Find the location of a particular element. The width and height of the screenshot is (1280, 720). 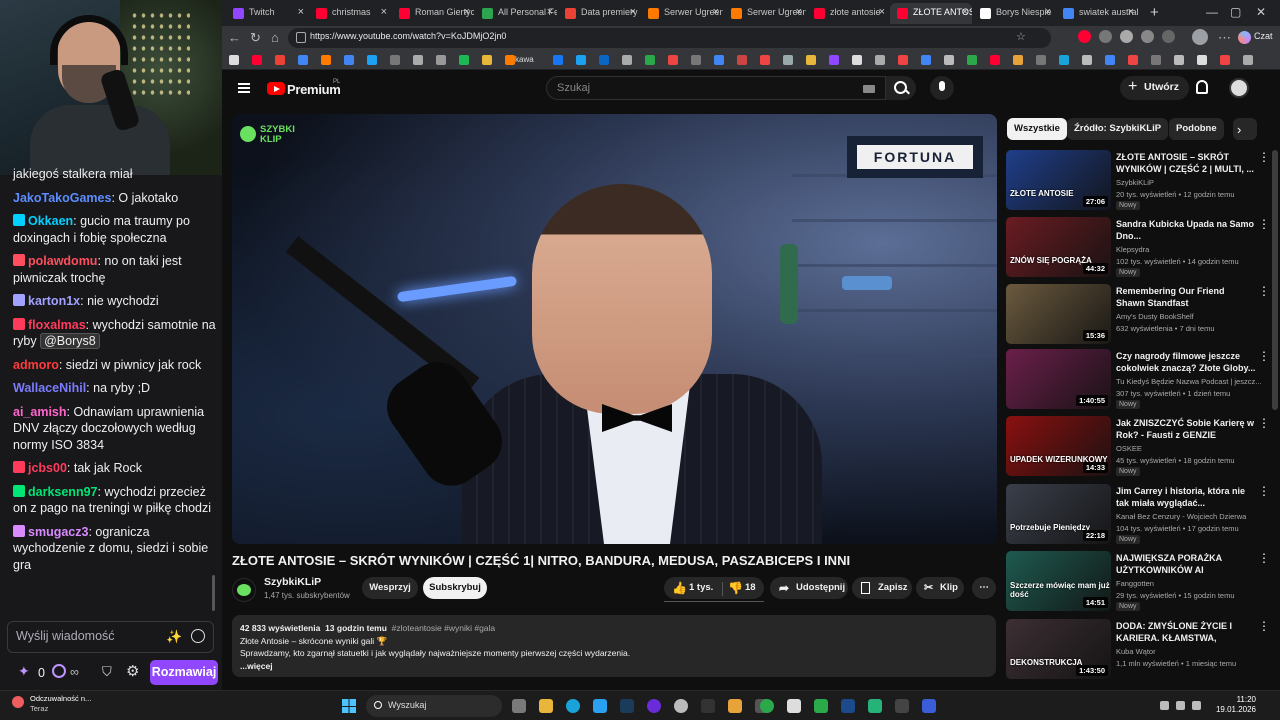

notifications-bell-icon is located at coordinates (1202, 87).